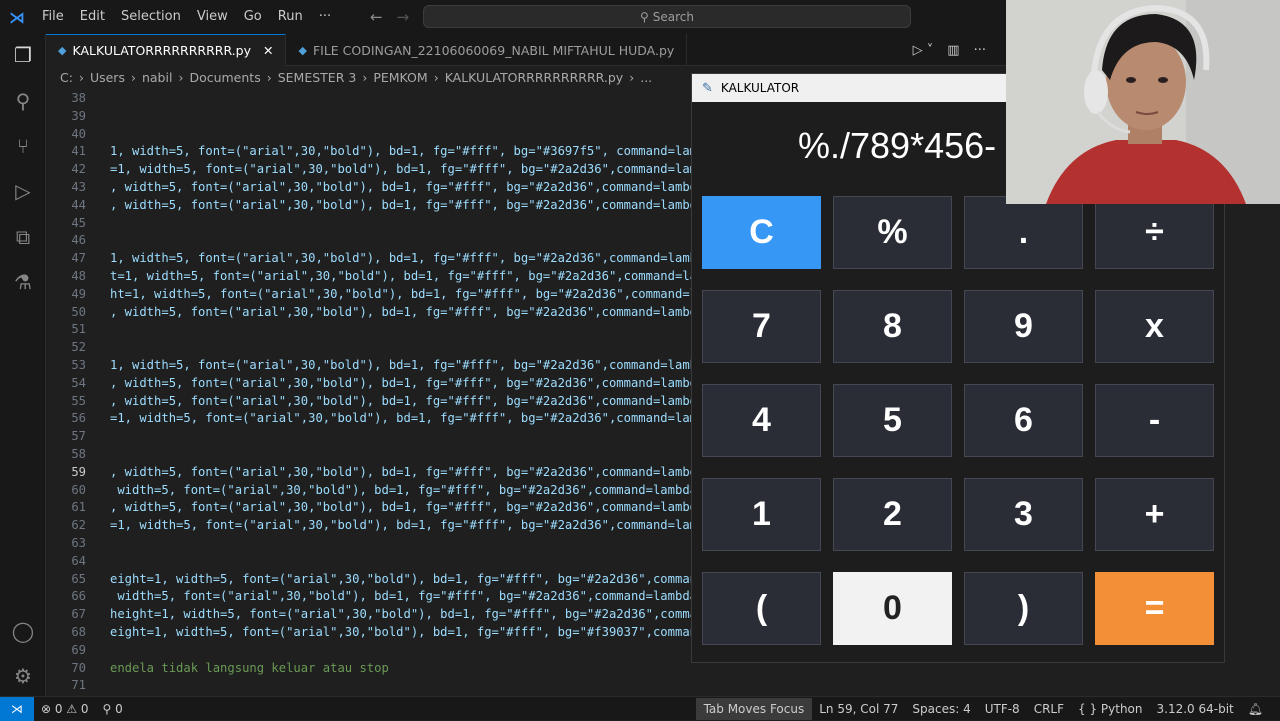 This screenshot has height=721, width=1280. Describe the element at coordinates (78, 667) in the screenshot. I see `line-number: 70` at that location.